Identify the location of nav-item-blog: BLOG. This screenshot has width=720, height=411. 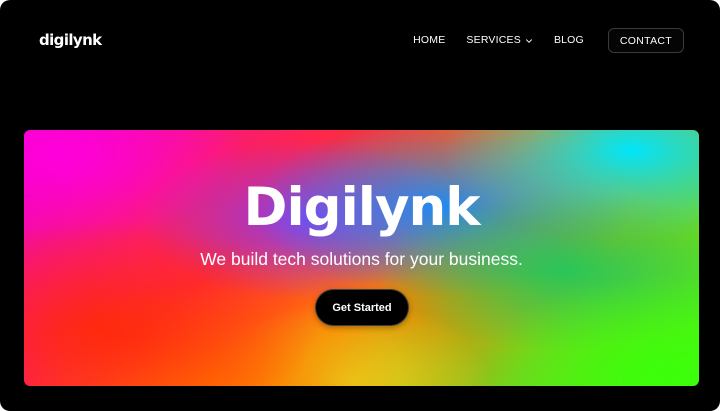
(569, 40).